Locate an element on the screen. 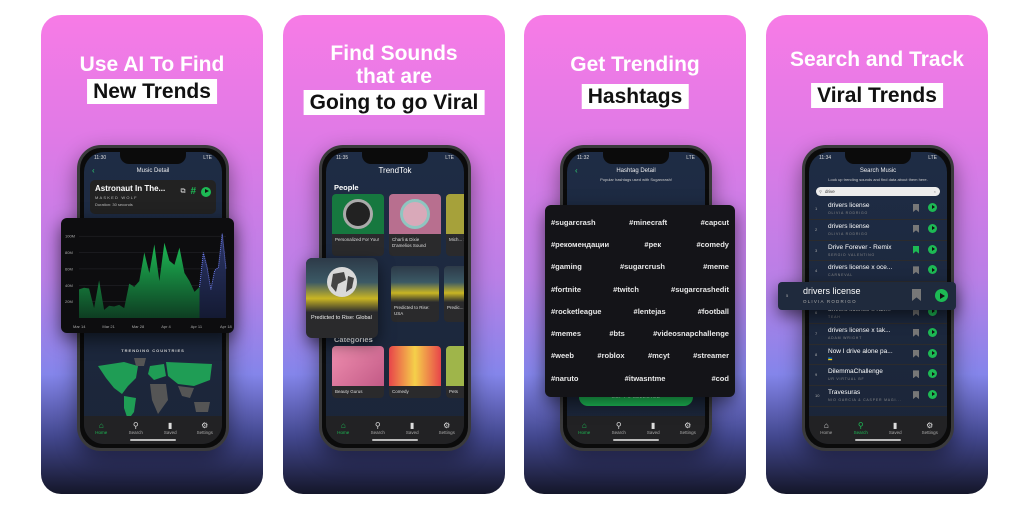 Image resolution: width=1024 pixels, height=512 pixels. predicted-global-popout: Predicted to Rise: Global is located at coordinates (342, 298).